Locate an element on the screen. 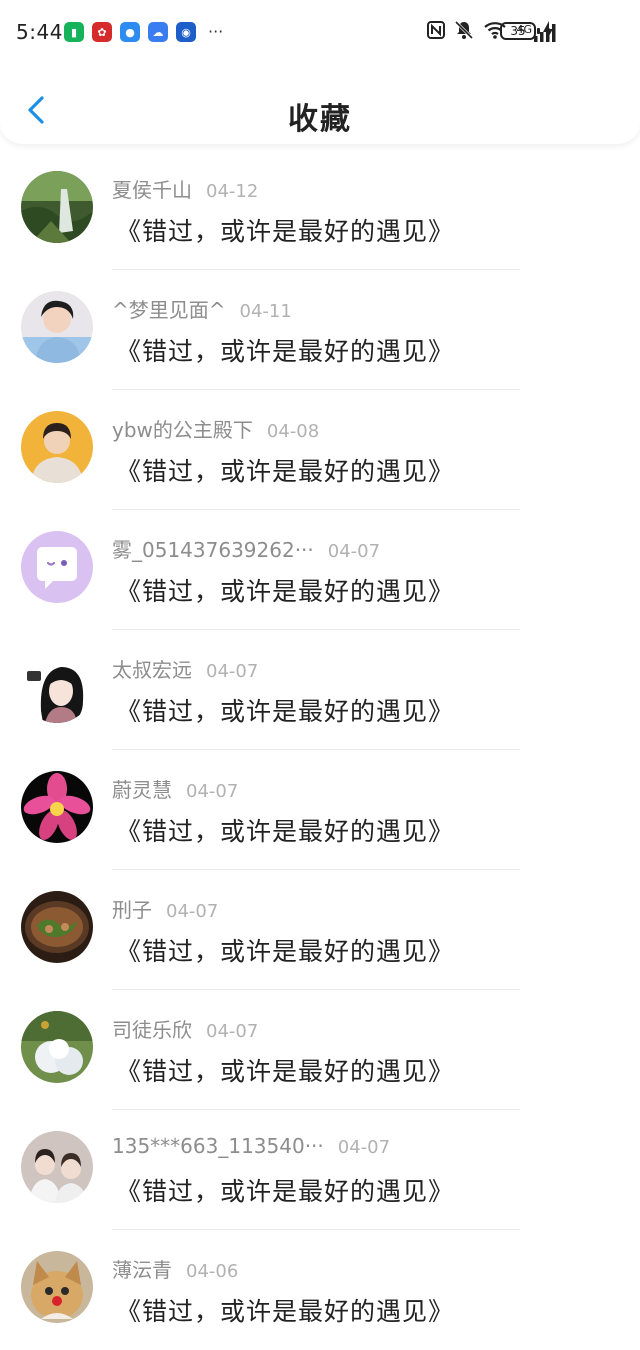 The image size is (640, 1350). date: 04-12 is located at coordinates (232, 191).